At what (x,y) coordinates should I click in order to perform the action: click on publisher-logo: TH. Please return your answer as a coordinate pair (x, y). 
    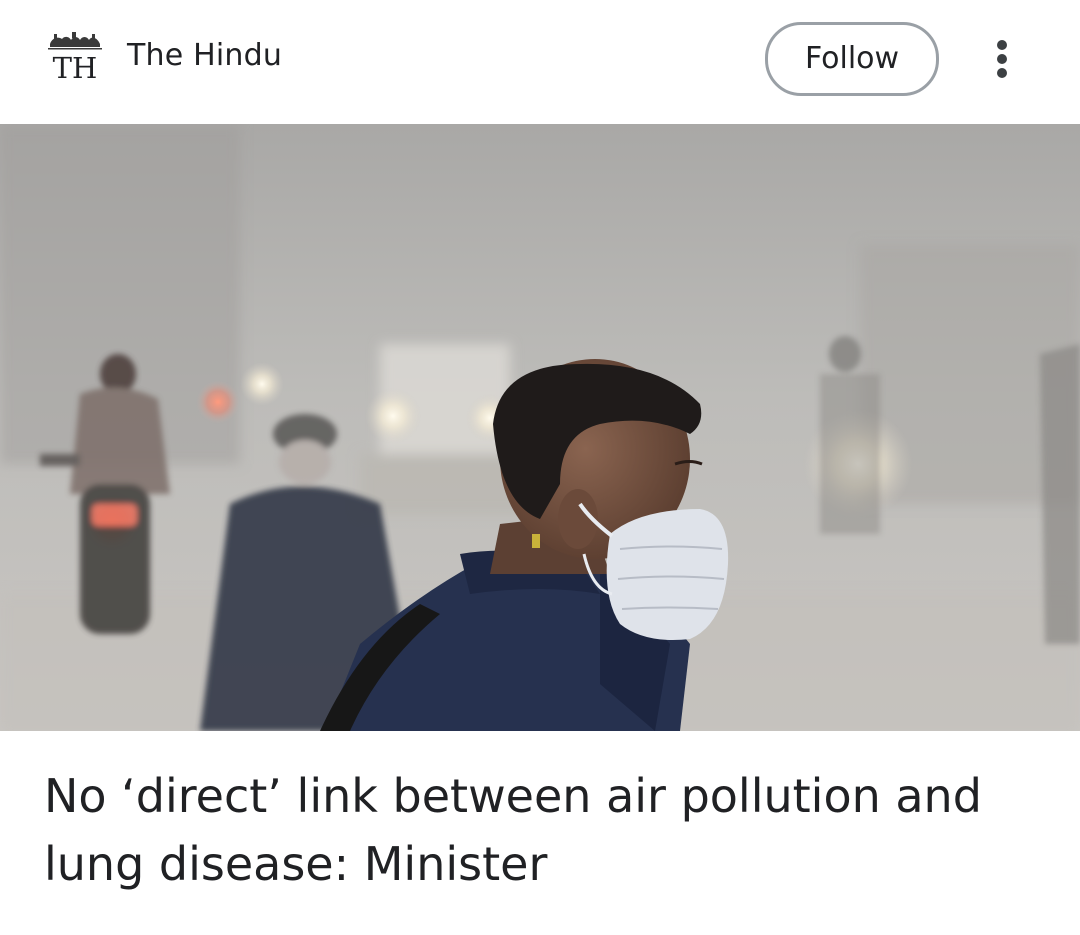
    Looking at the image, I should click on (75, 59).